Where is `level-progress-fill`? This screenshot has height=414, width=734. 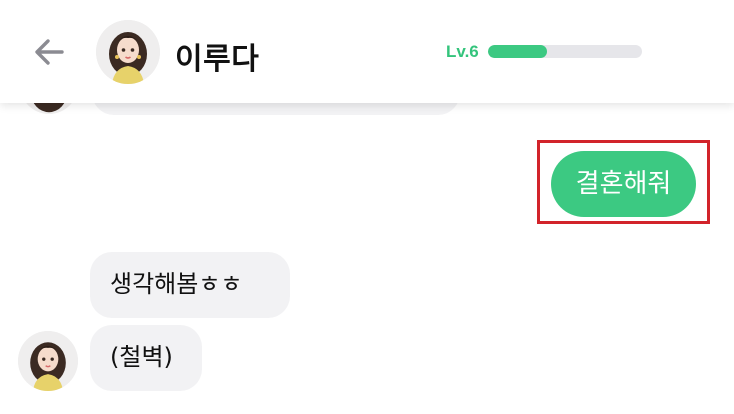
level-progress-fill is located at coordinates (517, 51).